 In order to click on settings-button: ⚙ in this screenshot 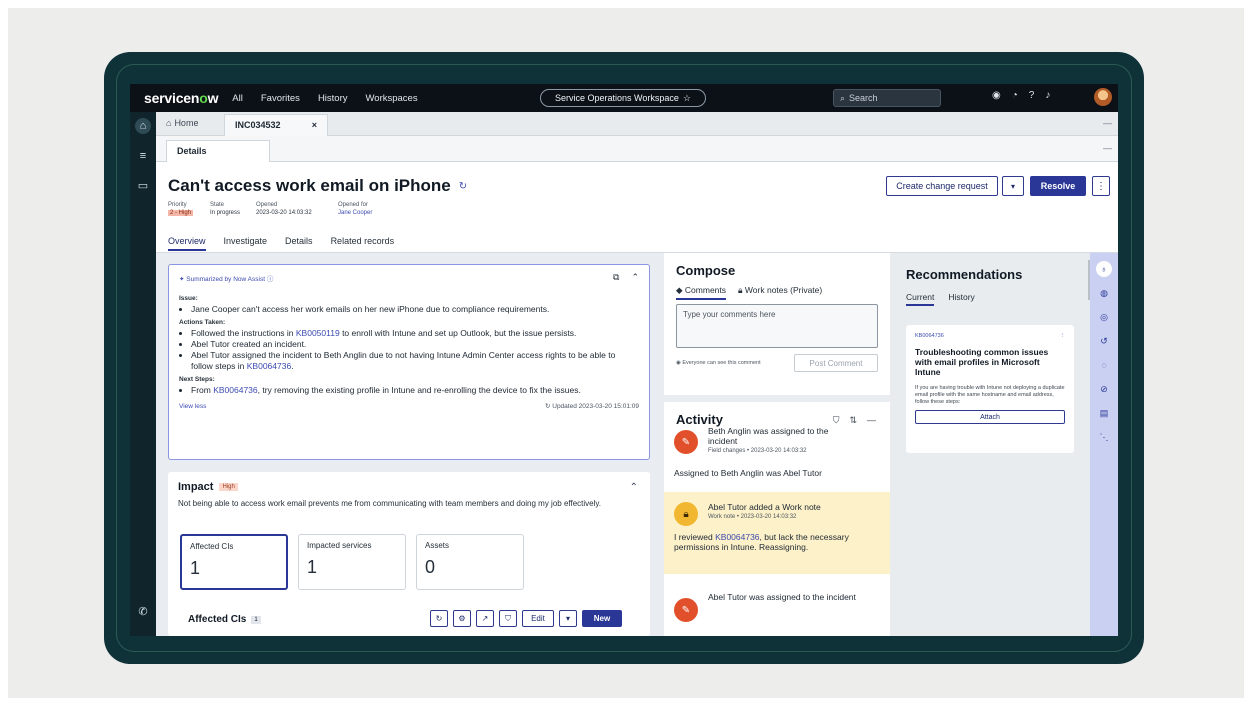, I will do `click(462, 618)`.